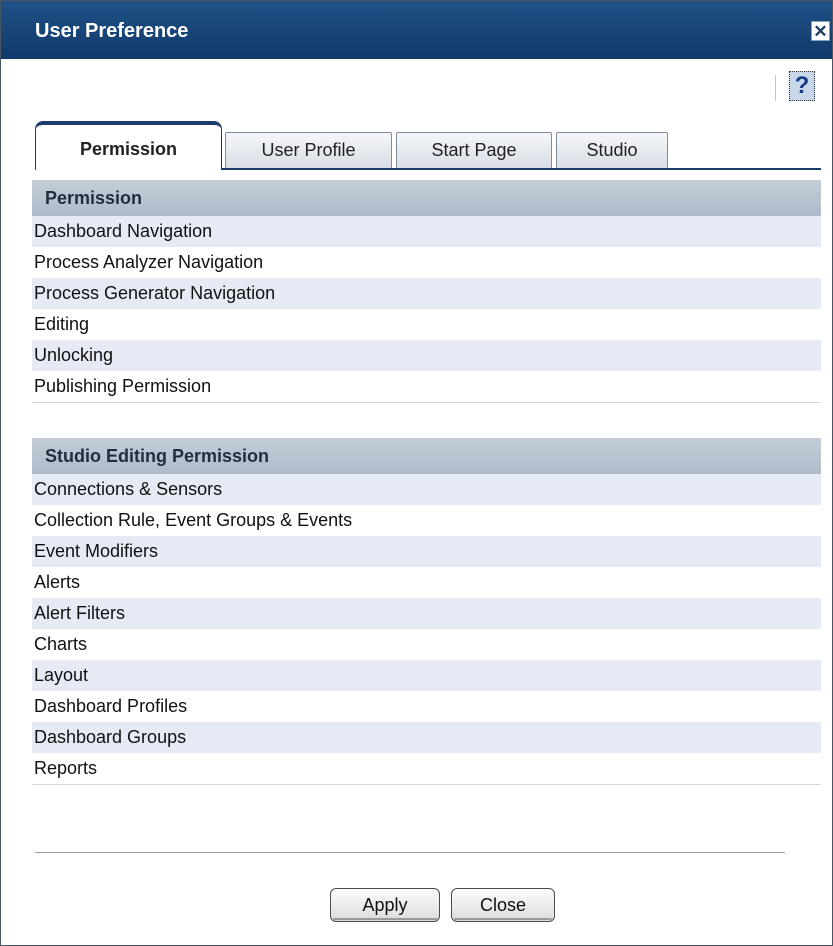 The height and width of the screenshot is (946, 833). What do you see at coordinates (426, 675) in the screenshot?
I see `list-item: Layout` at bounding box center [426, 675].